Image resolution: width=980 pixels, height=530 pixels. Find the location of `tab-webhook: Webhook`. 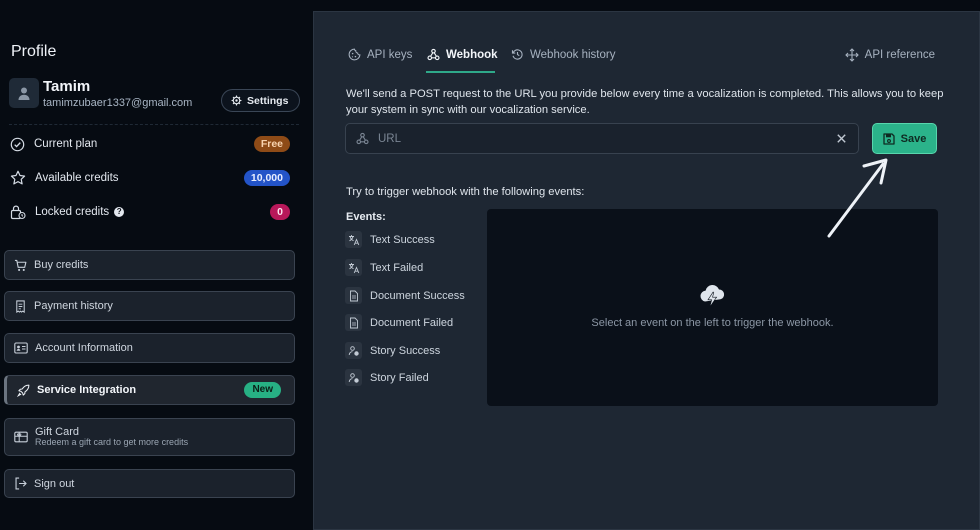

tab-webhook: Webhook is located at coordinates (462, 54).